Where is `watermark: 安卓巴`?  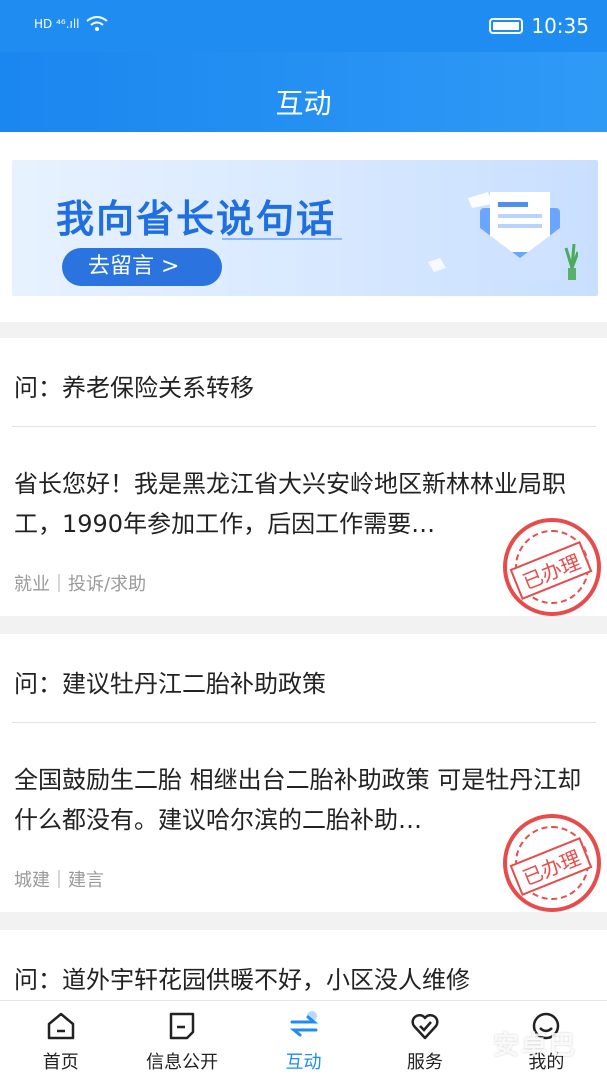 watermark: 安卓巴 is located at coordinates (534, 1046).